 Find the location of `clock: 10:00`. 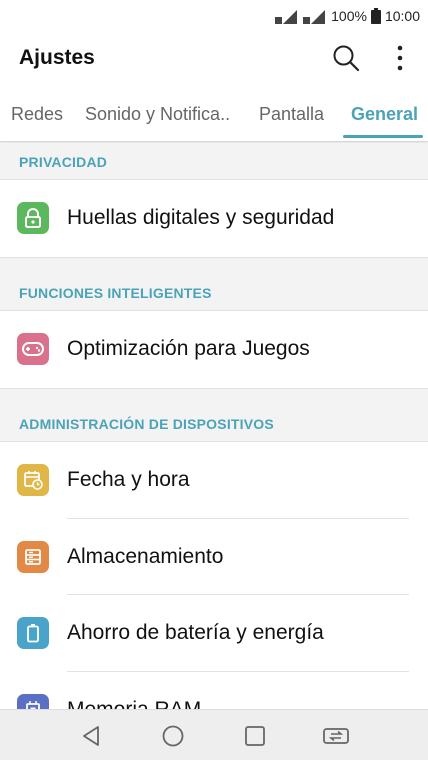

clock: 10:00 is located at coordinates (402, 16).